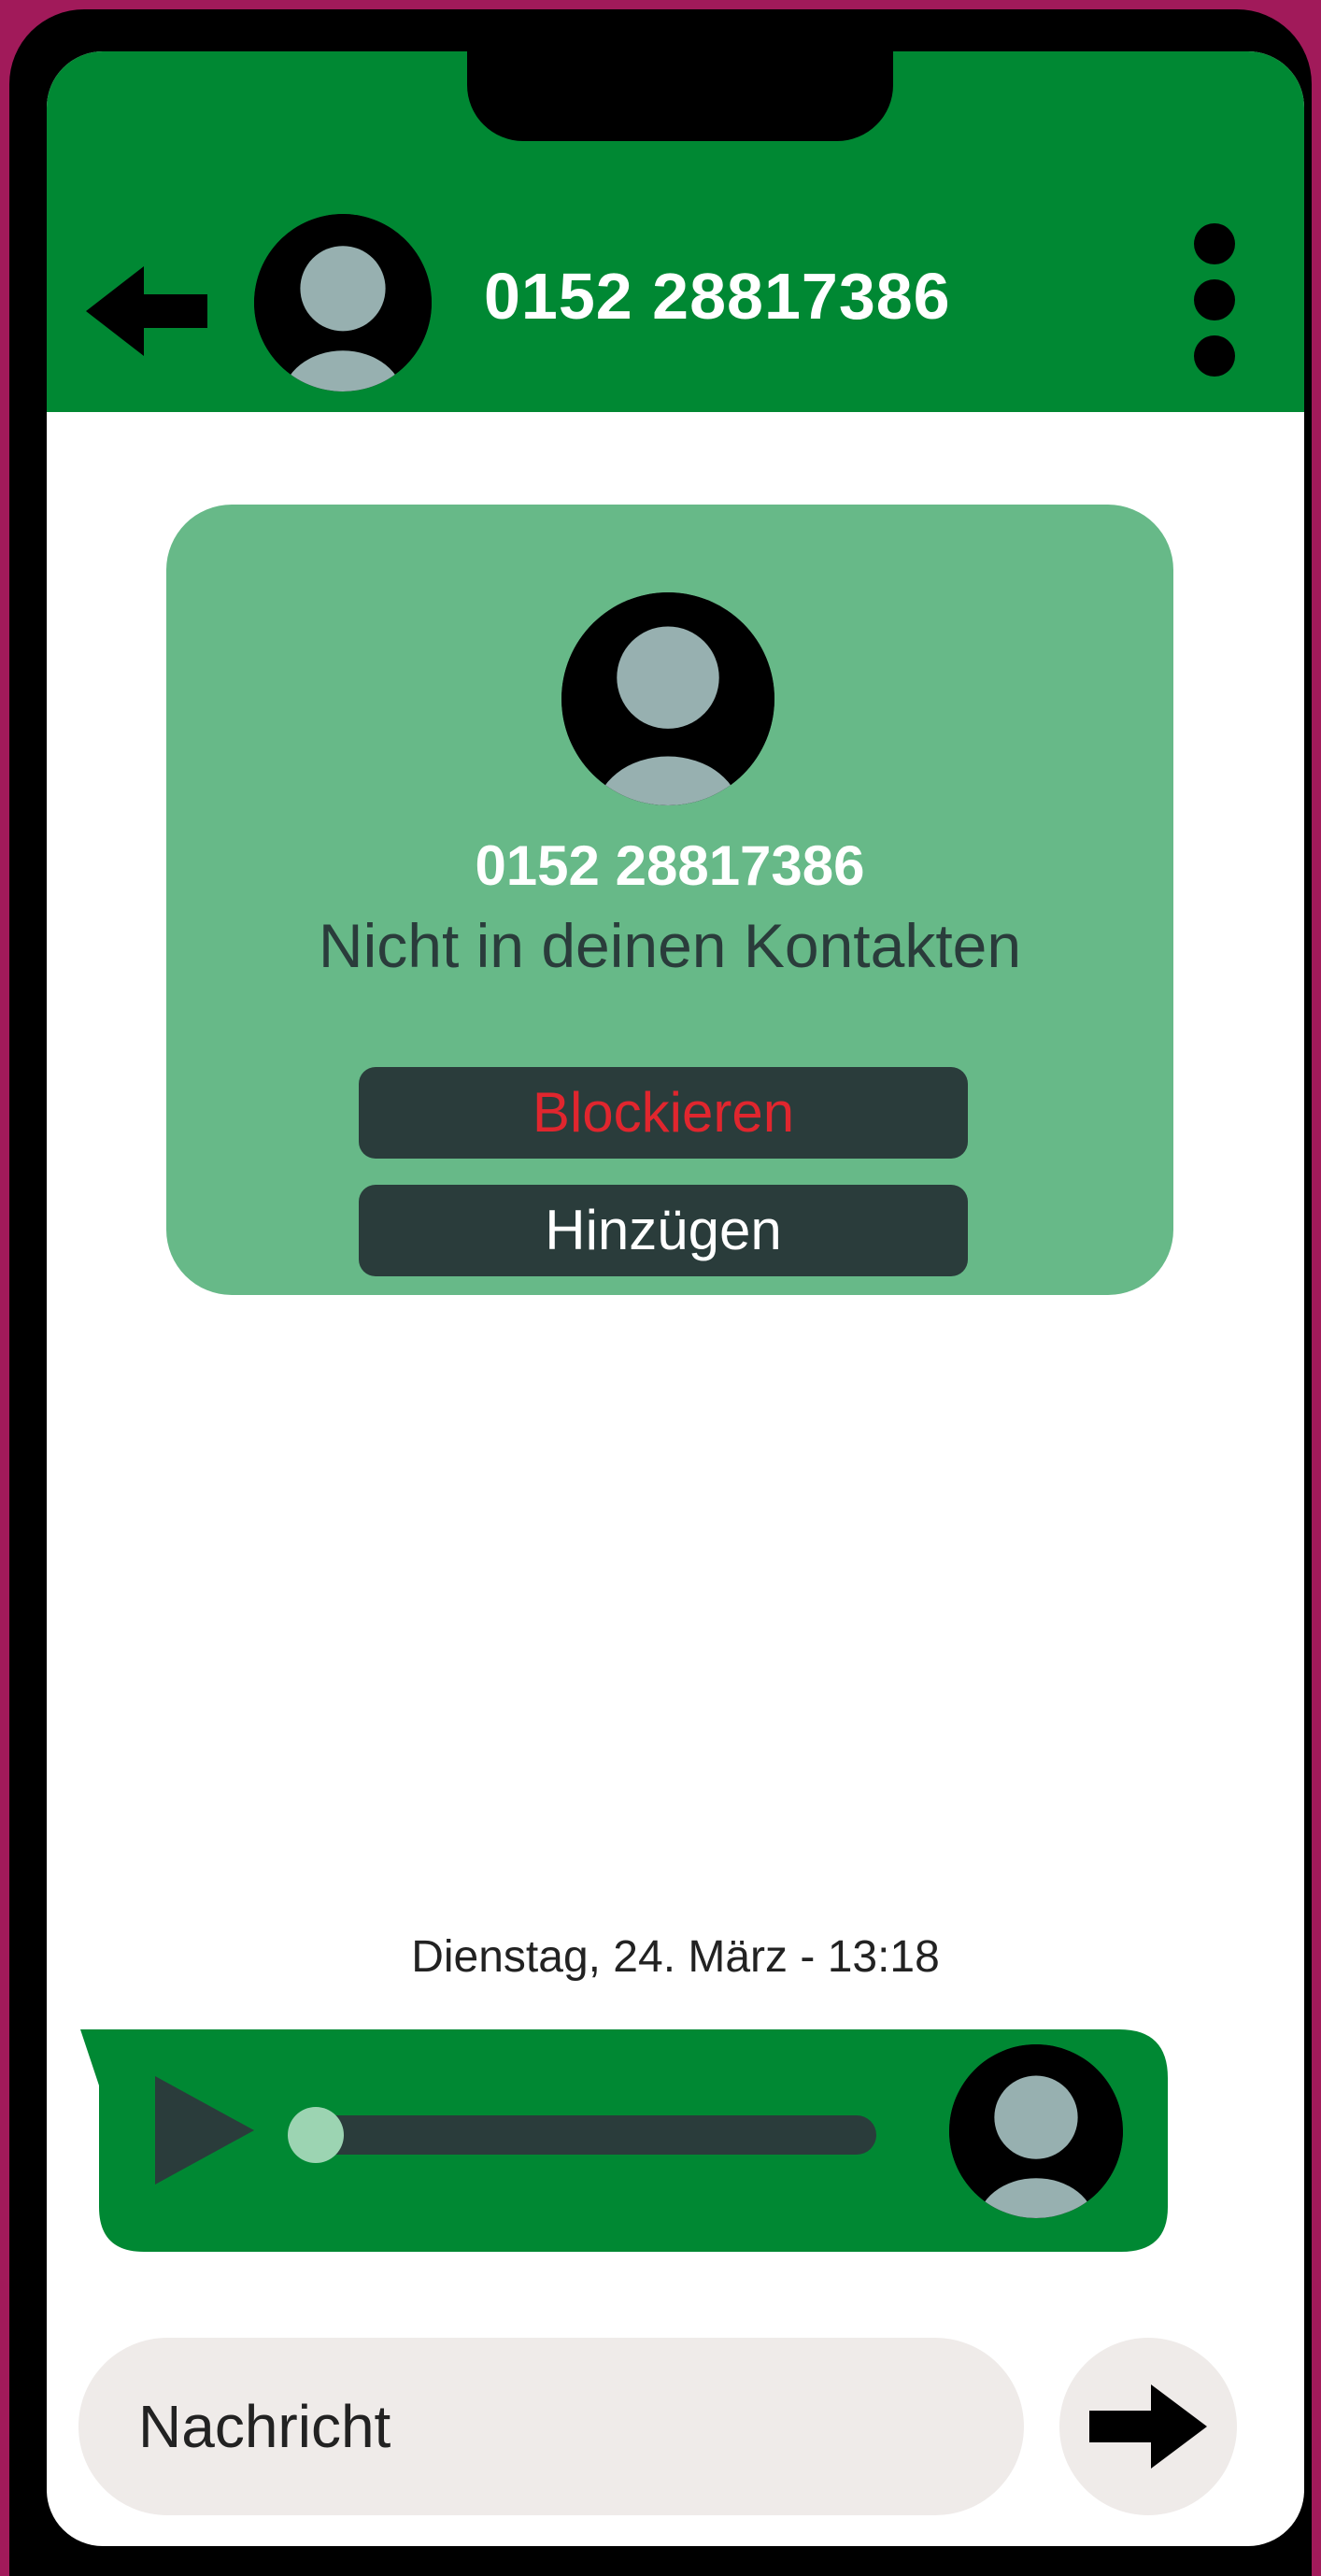  Describe the element at coordinates (675, 232) in the screenshot. I see `chat-header: 0152 28817386` at that location.